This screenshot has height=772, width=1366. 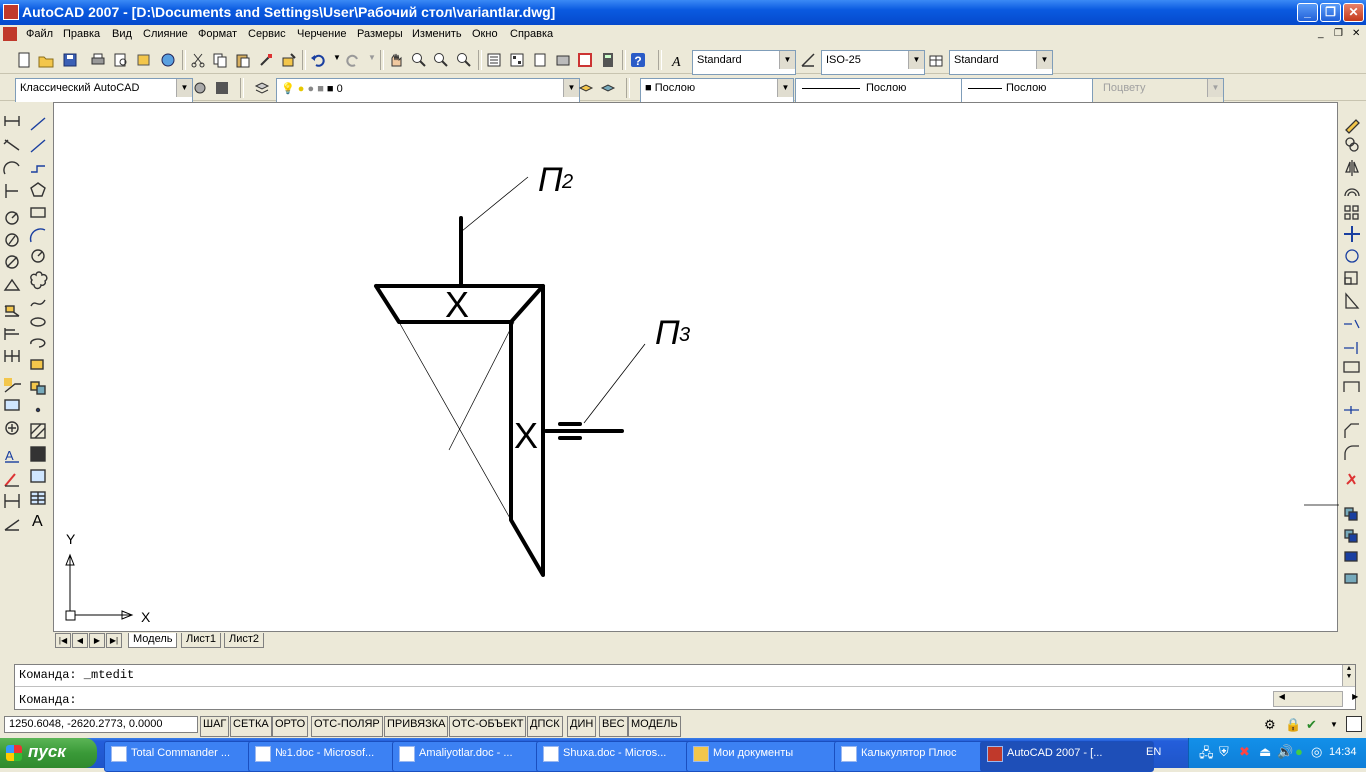 What do you see at coordinates (38, 498) in the screenshot?
I see `table-icon` at bounding box center [38, 498].